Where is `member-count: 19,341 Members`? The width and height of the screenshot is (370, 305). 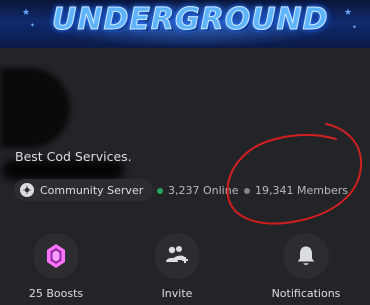
member-count: 19,341 Members is located at coordinates (296, 190).